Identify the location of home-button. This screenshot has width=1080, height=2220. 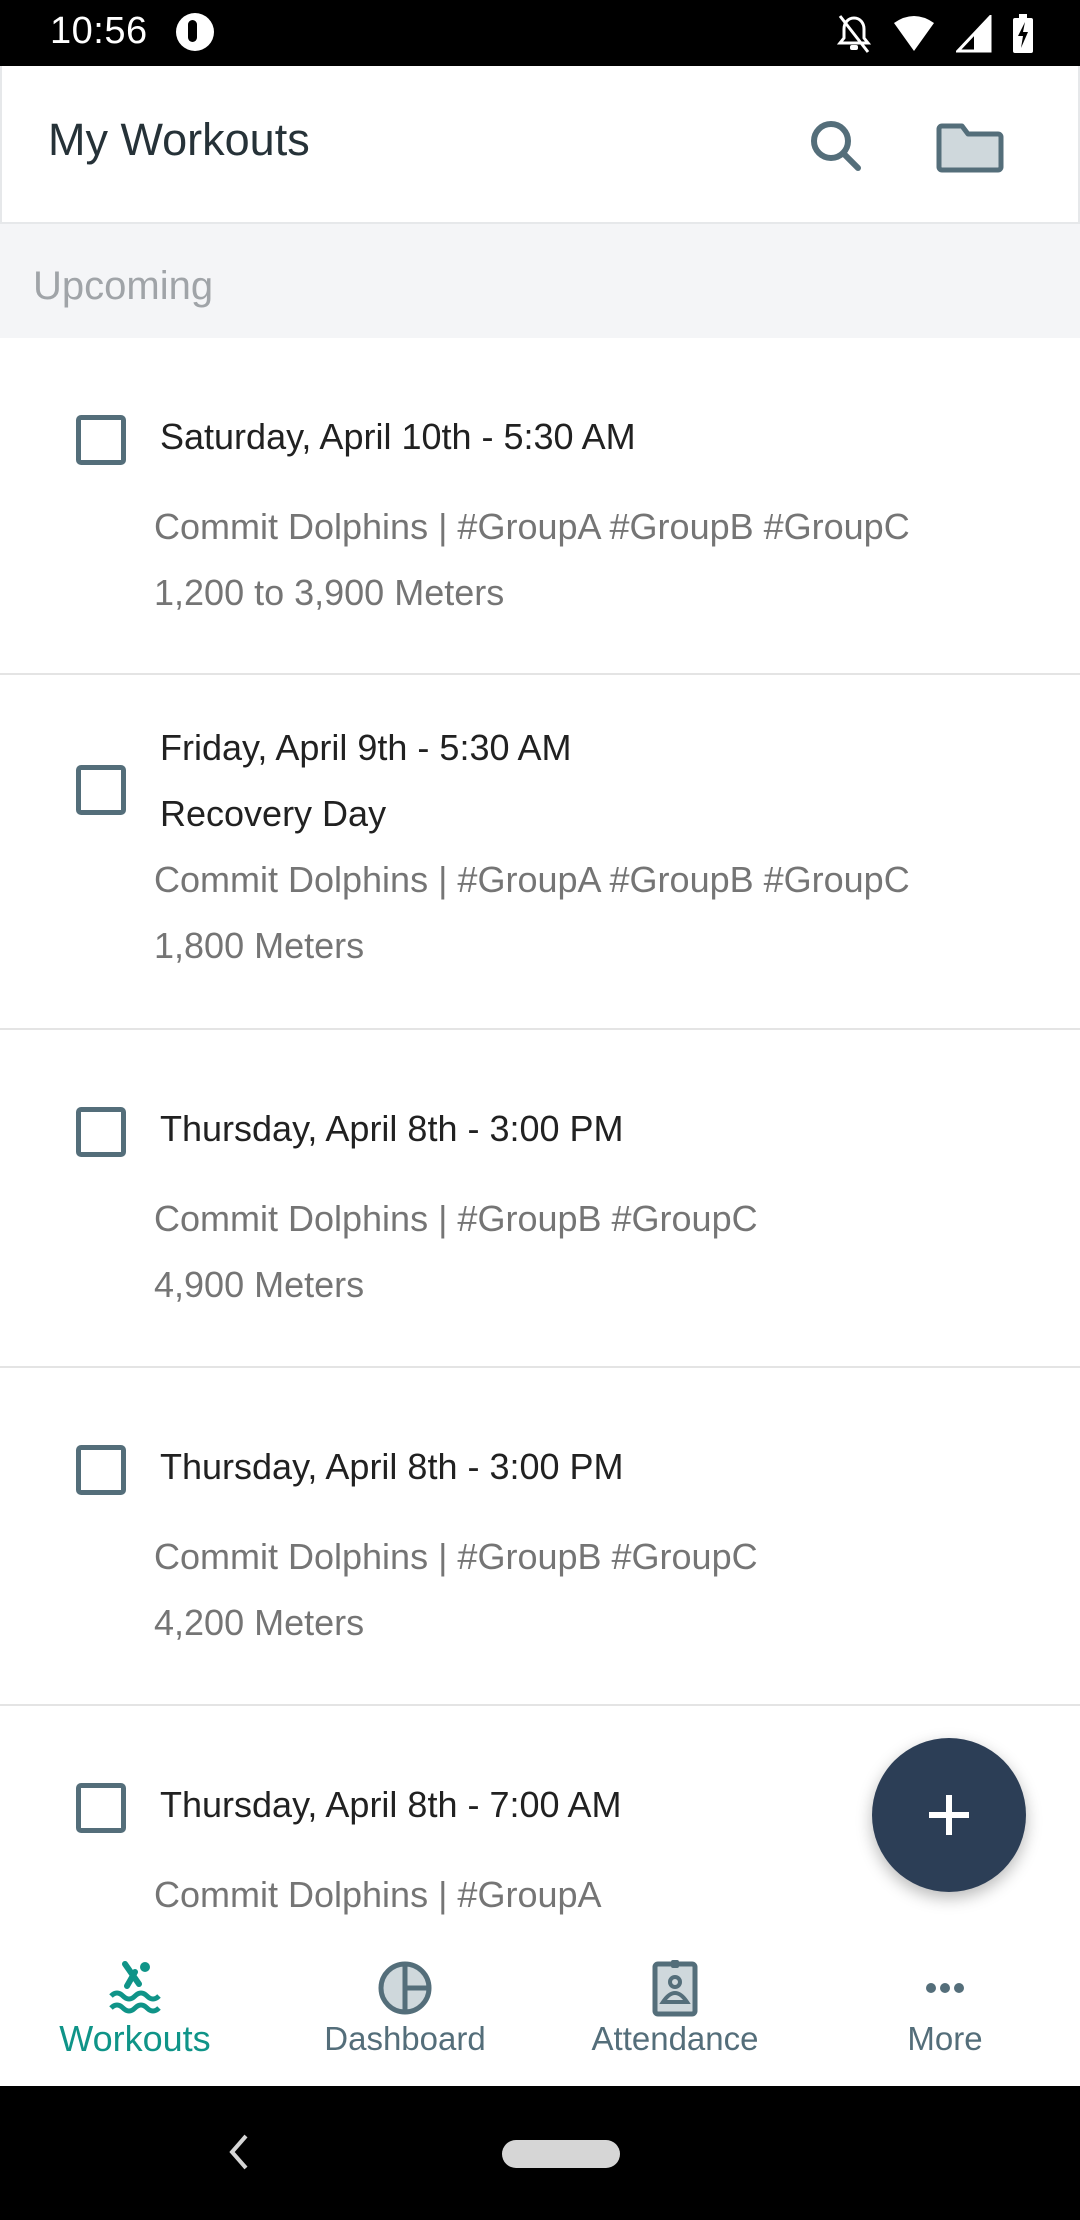
(561, 2154).